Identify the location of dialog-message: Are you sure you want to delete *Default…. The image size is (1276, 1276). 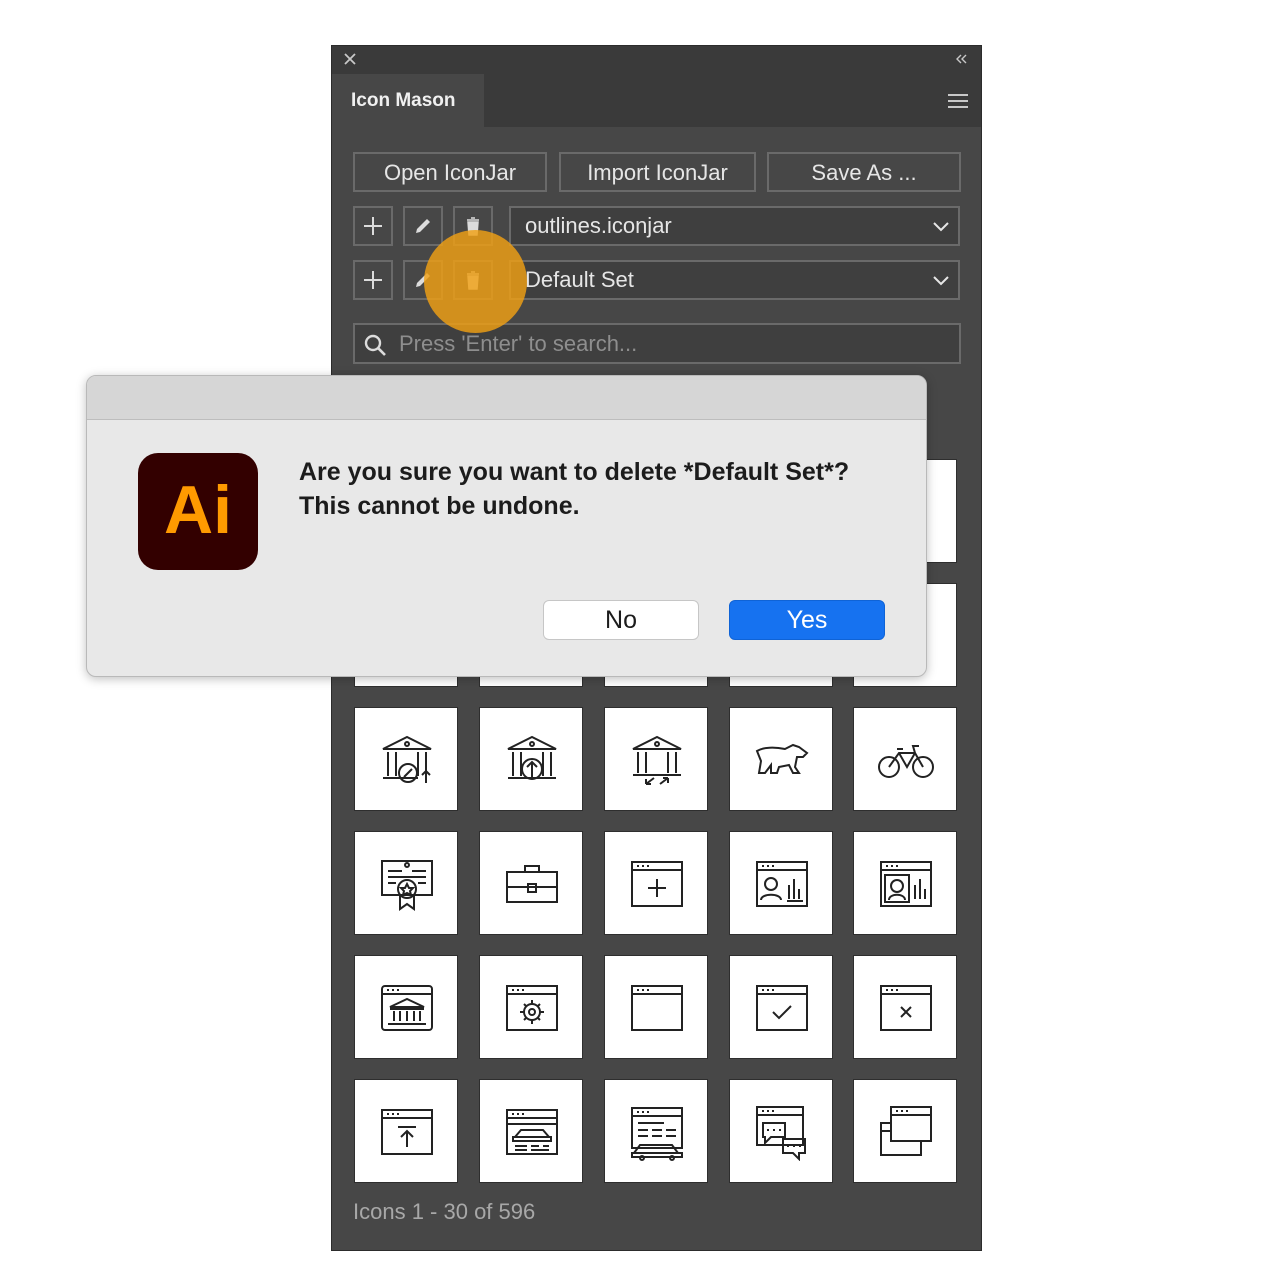
(574, 489).